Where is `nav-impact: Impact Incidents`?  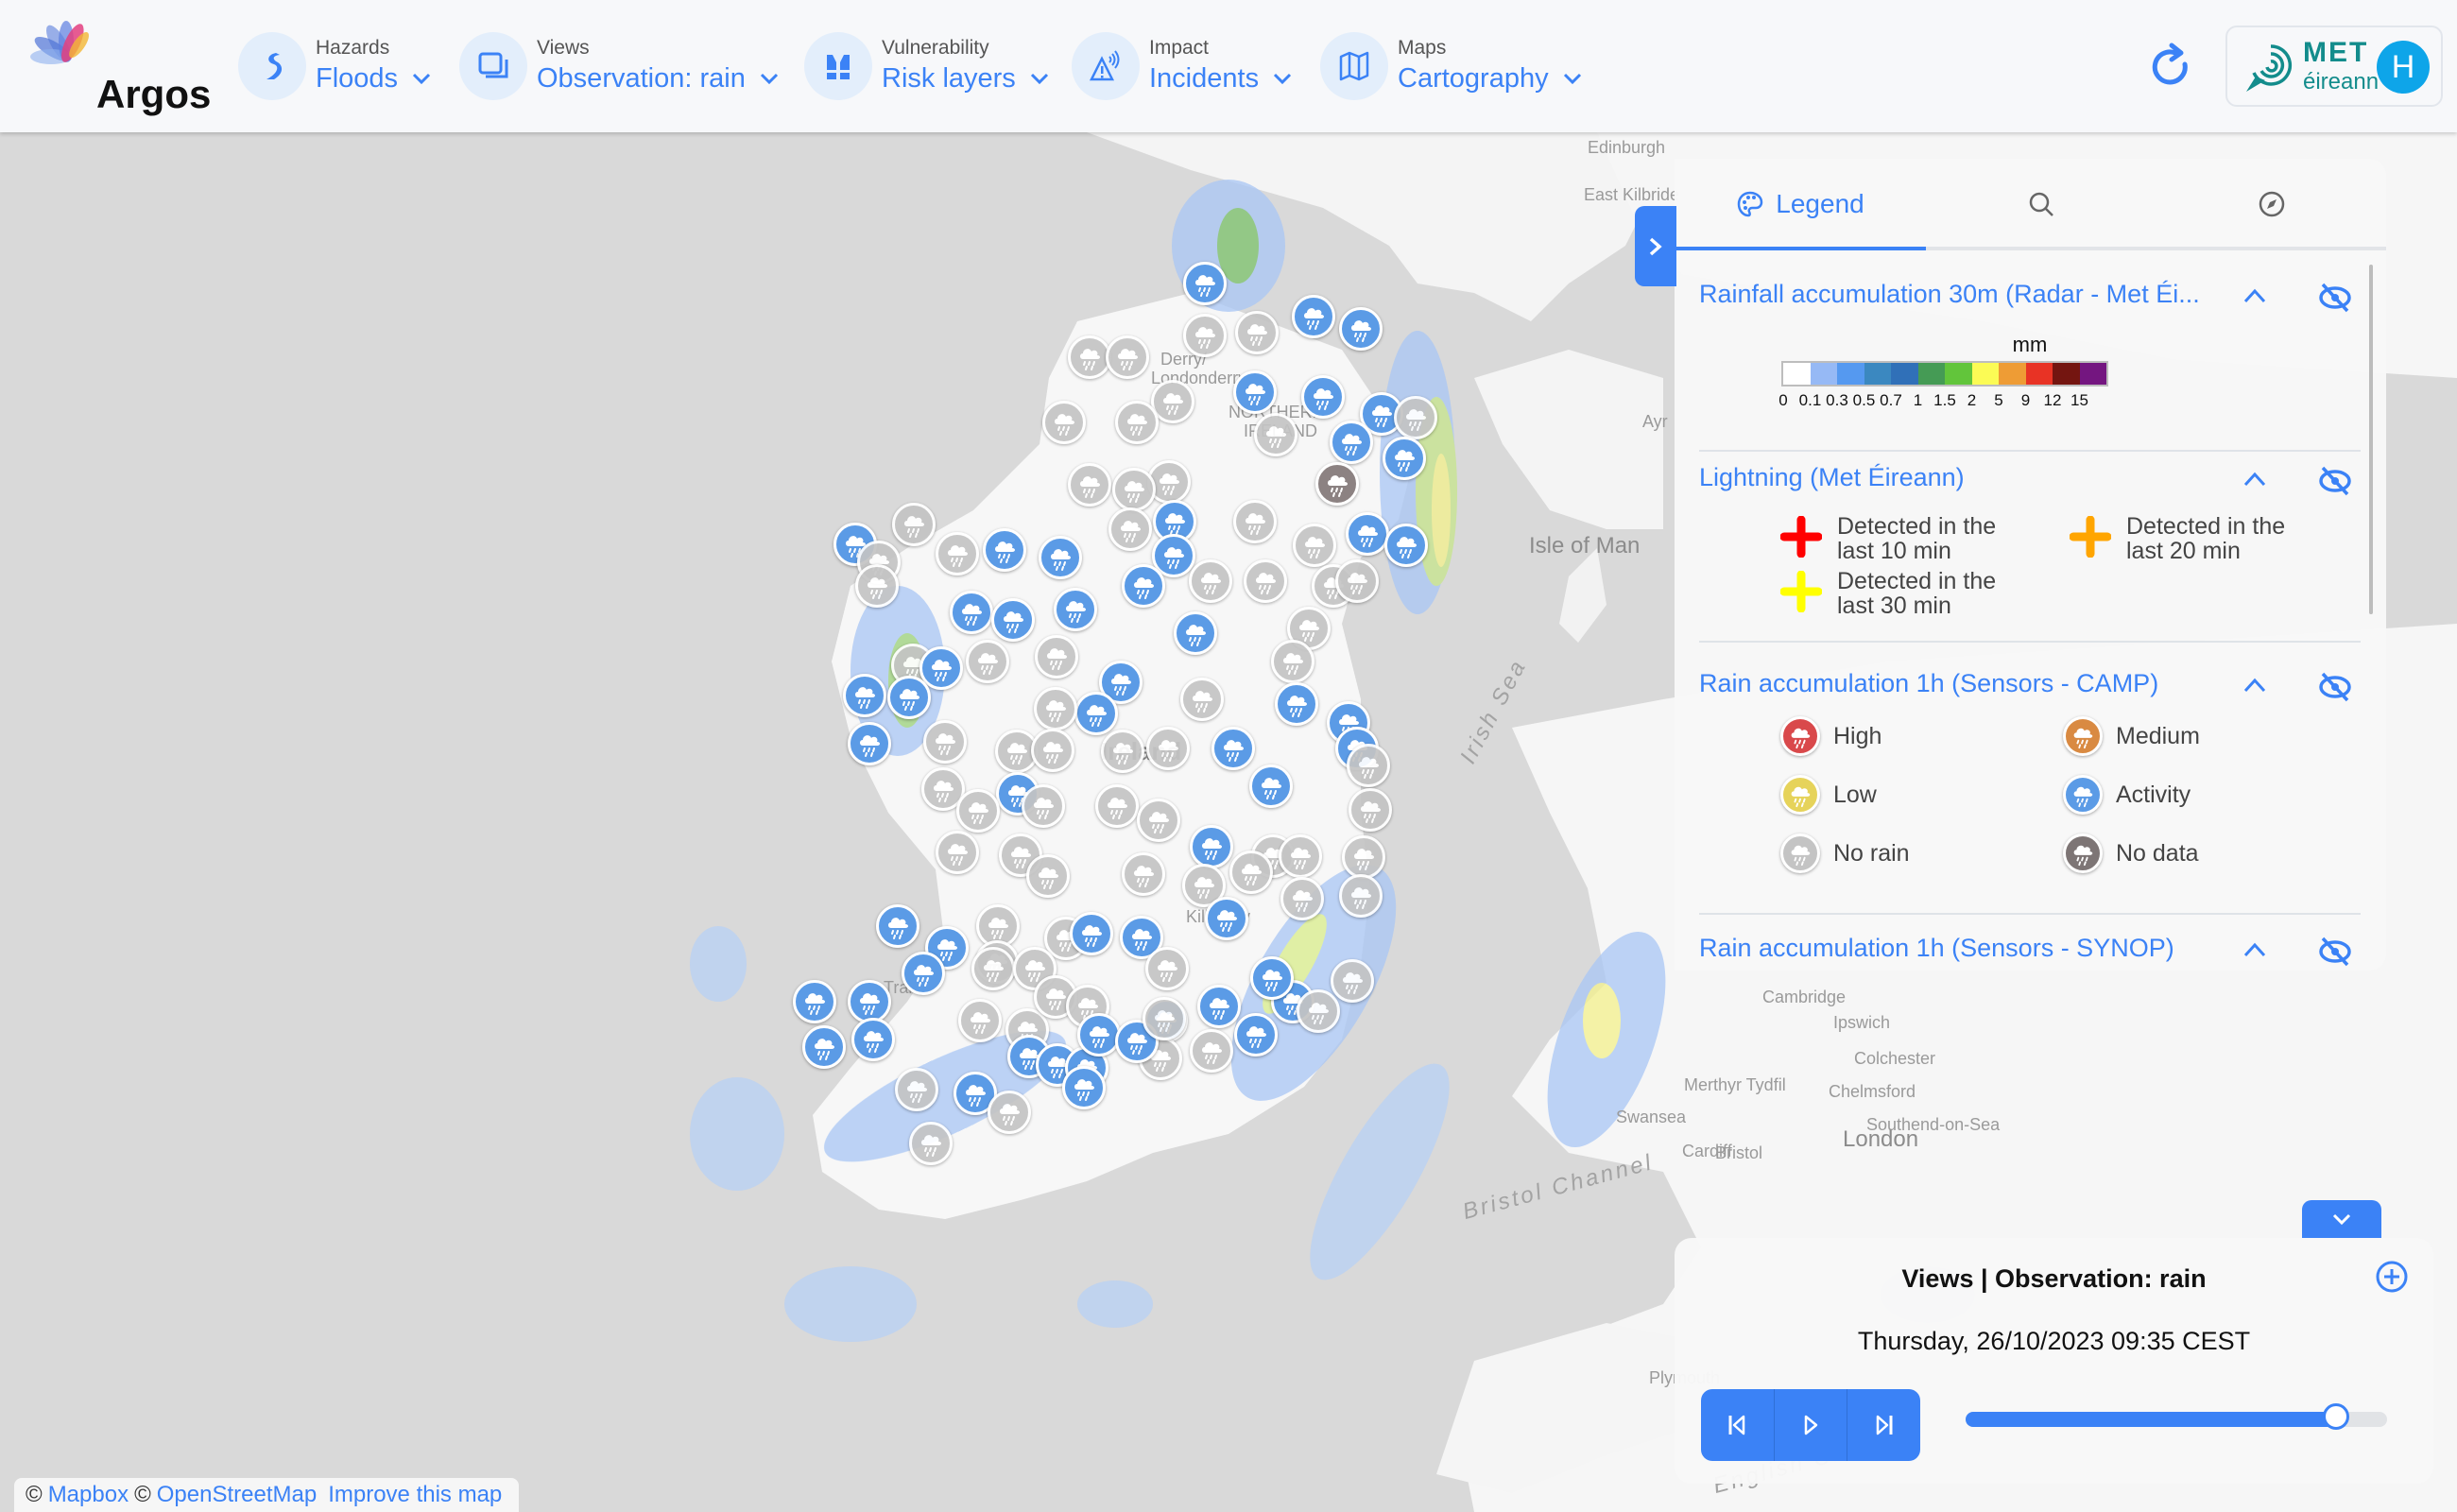 nav-impact: Impact Incidents is located at coordinates (1182, 66).